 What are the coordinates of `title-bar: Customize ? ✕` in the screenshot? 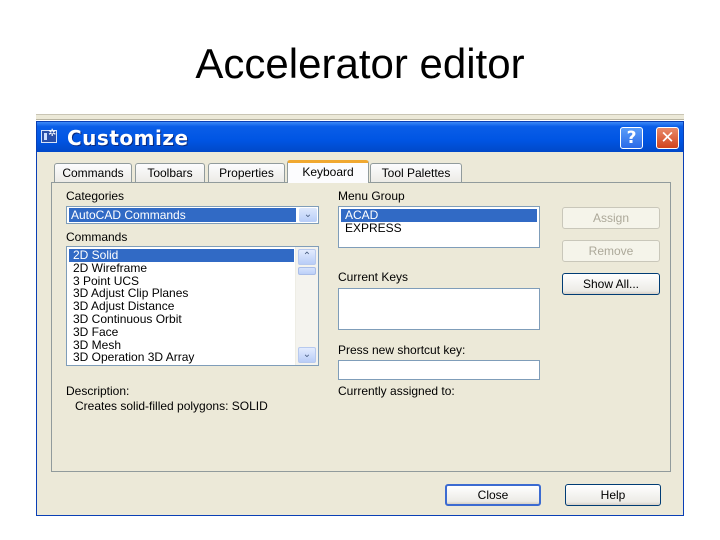 It's located at (360, 137).